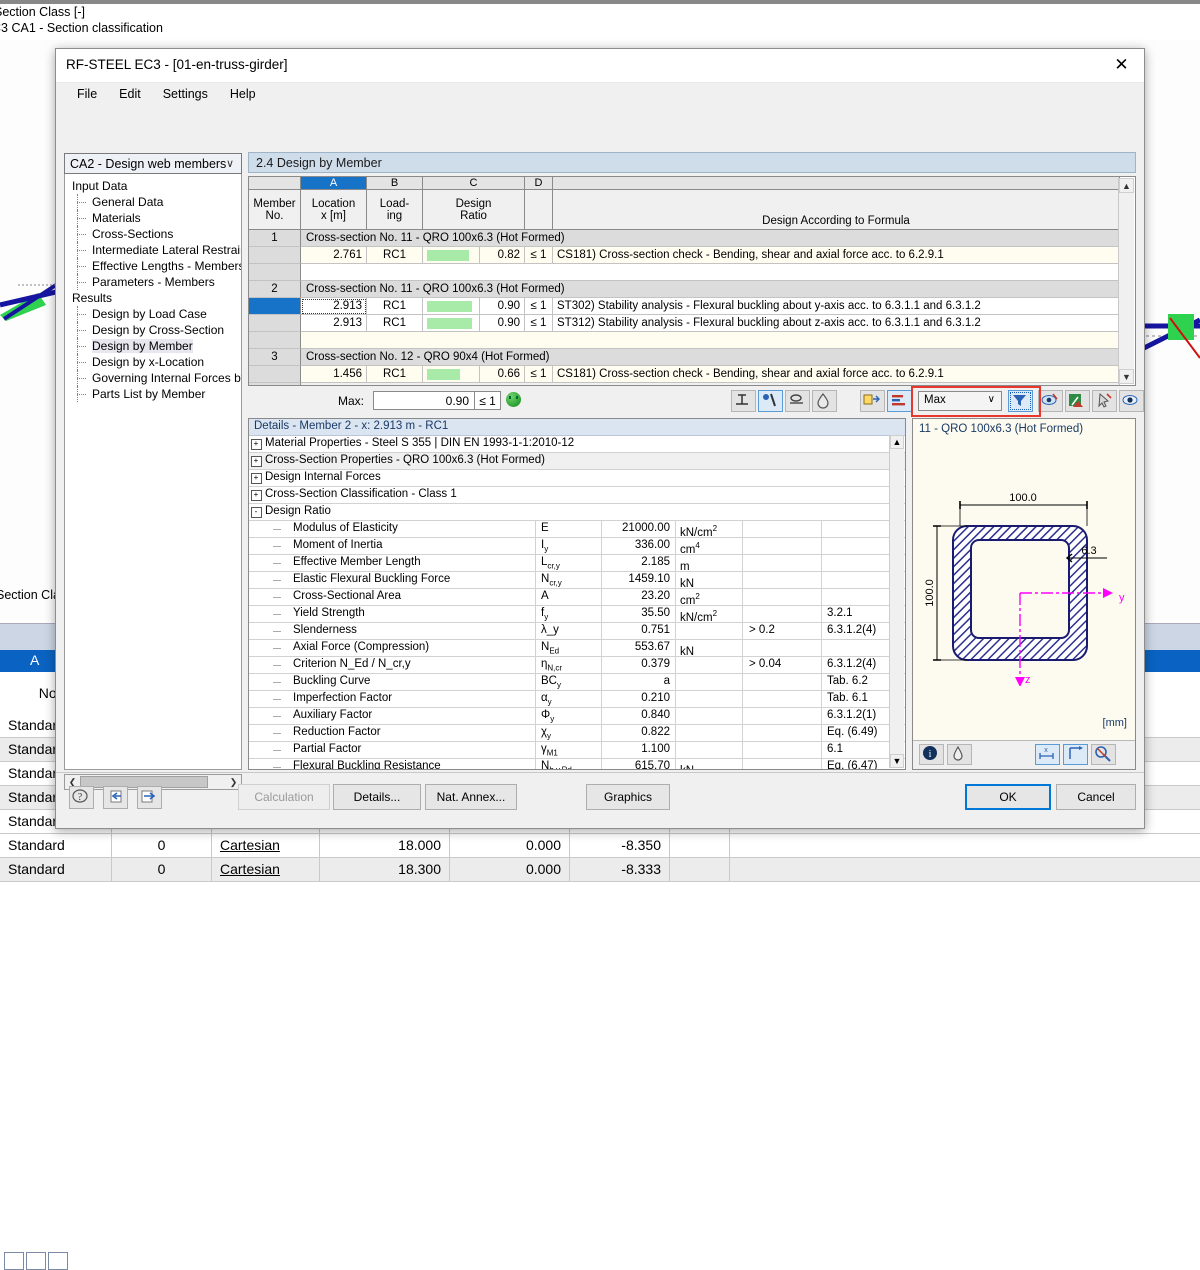 The height and width of the screenshot is (1270, 1200). I want to click on tree-item-input-data: Input Data, so click(153, 186).